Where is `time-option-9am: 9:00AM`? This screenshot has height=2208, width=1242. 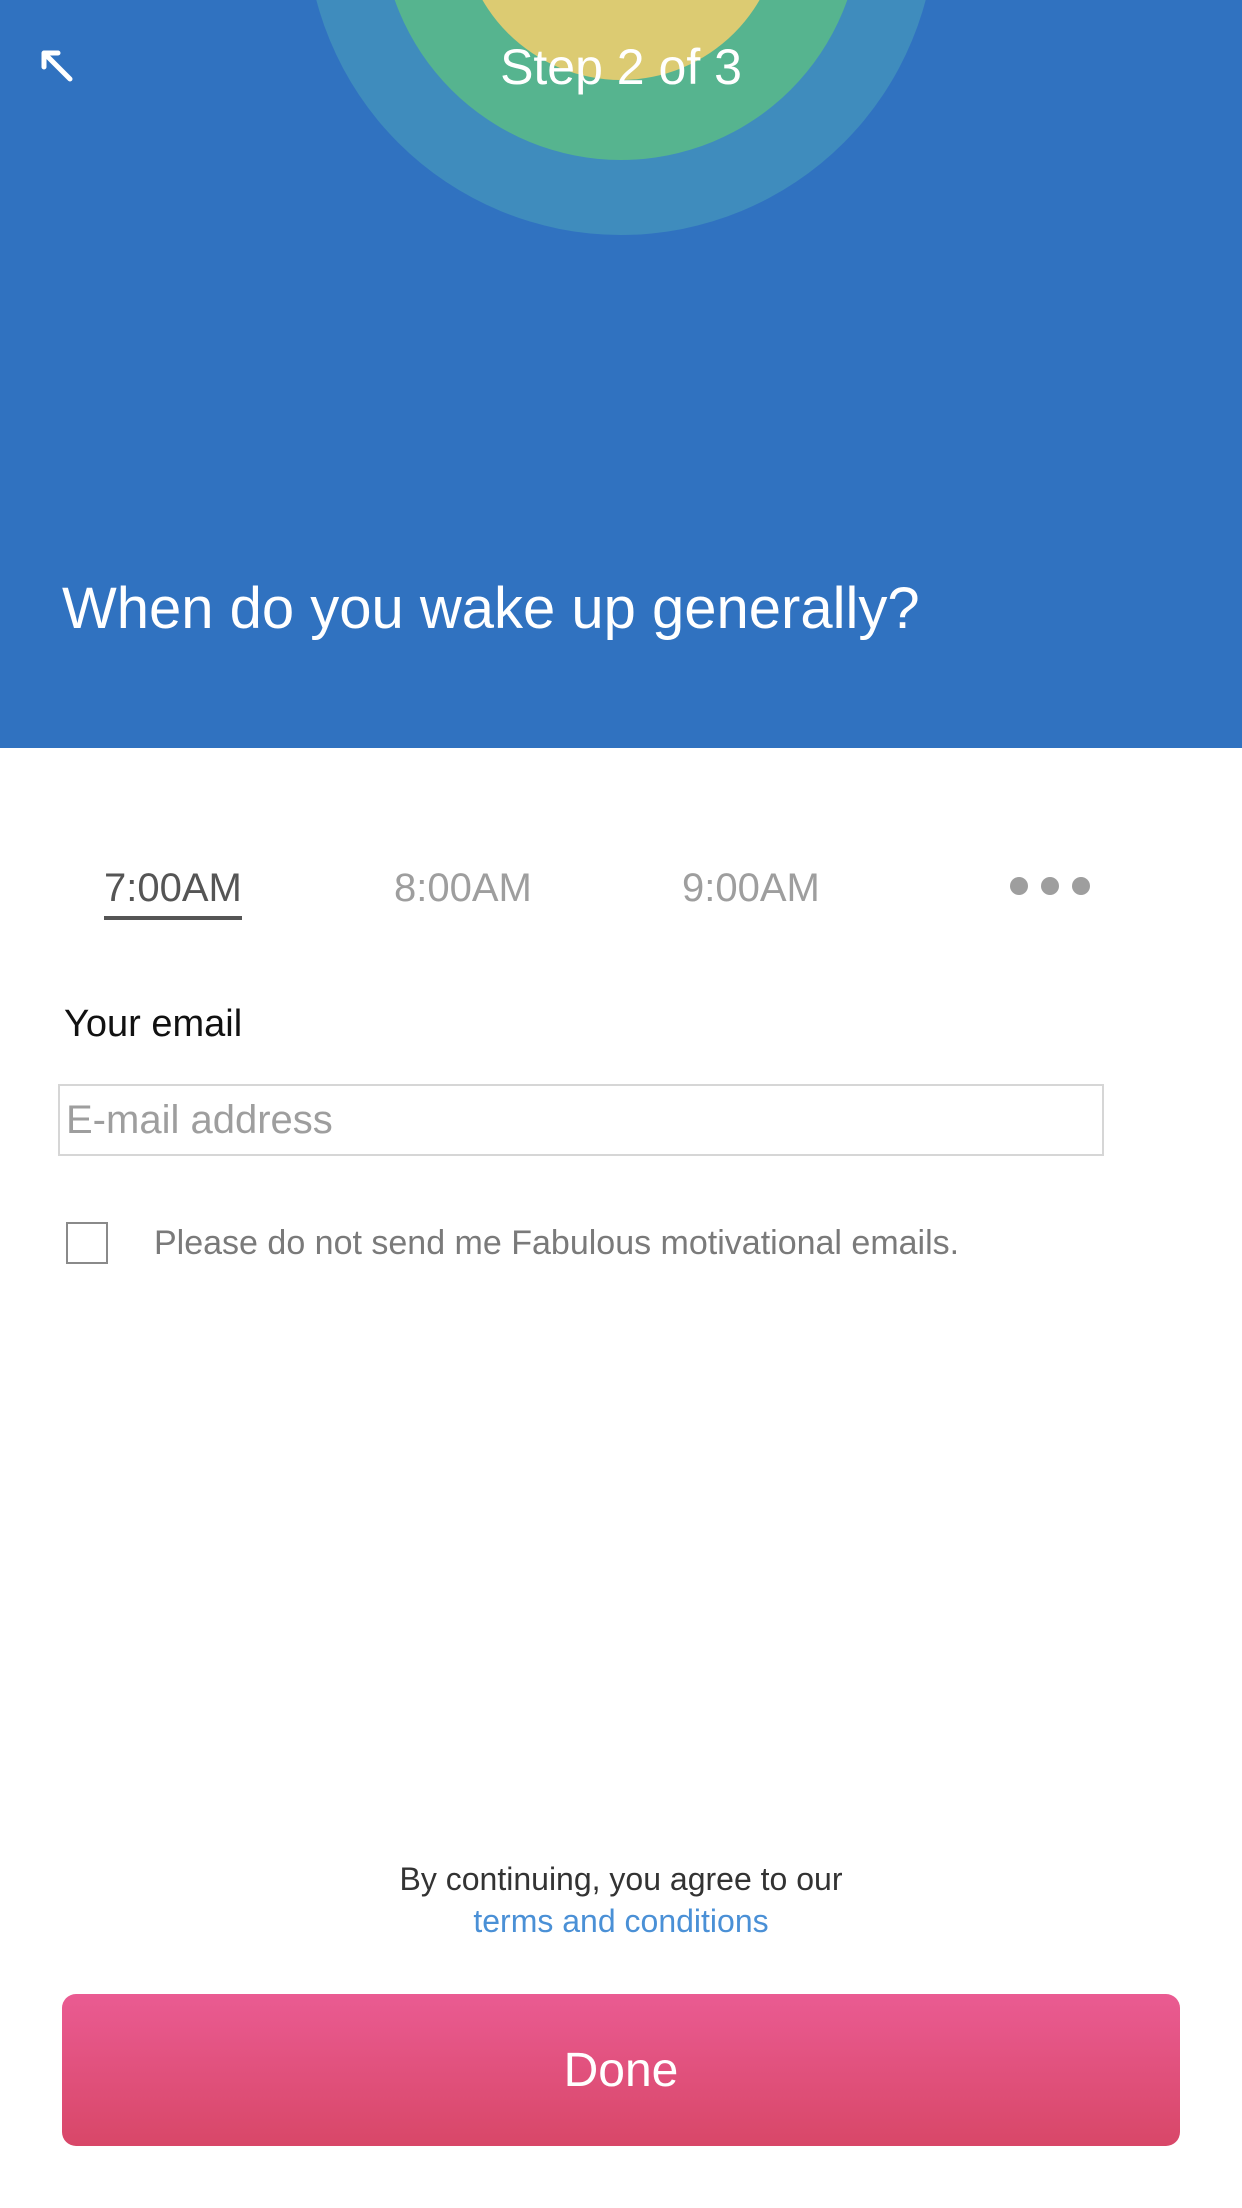 time-option-9am: 9:00AM is located at coordinates (751, 888).